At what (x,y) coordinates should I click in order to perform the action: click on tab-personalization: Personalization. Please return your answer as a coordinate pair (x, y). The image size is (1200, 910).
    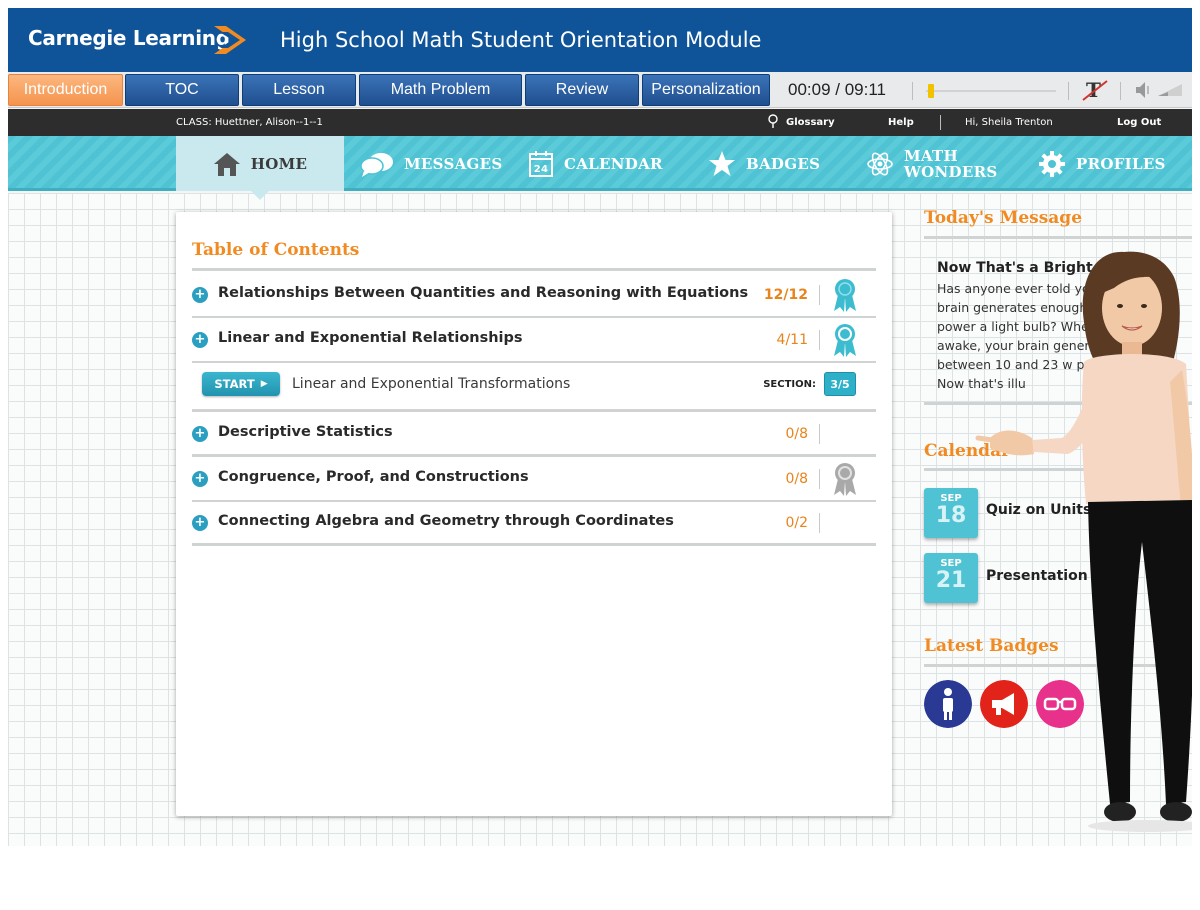
    Looking at the image, I should click on (706, 90).